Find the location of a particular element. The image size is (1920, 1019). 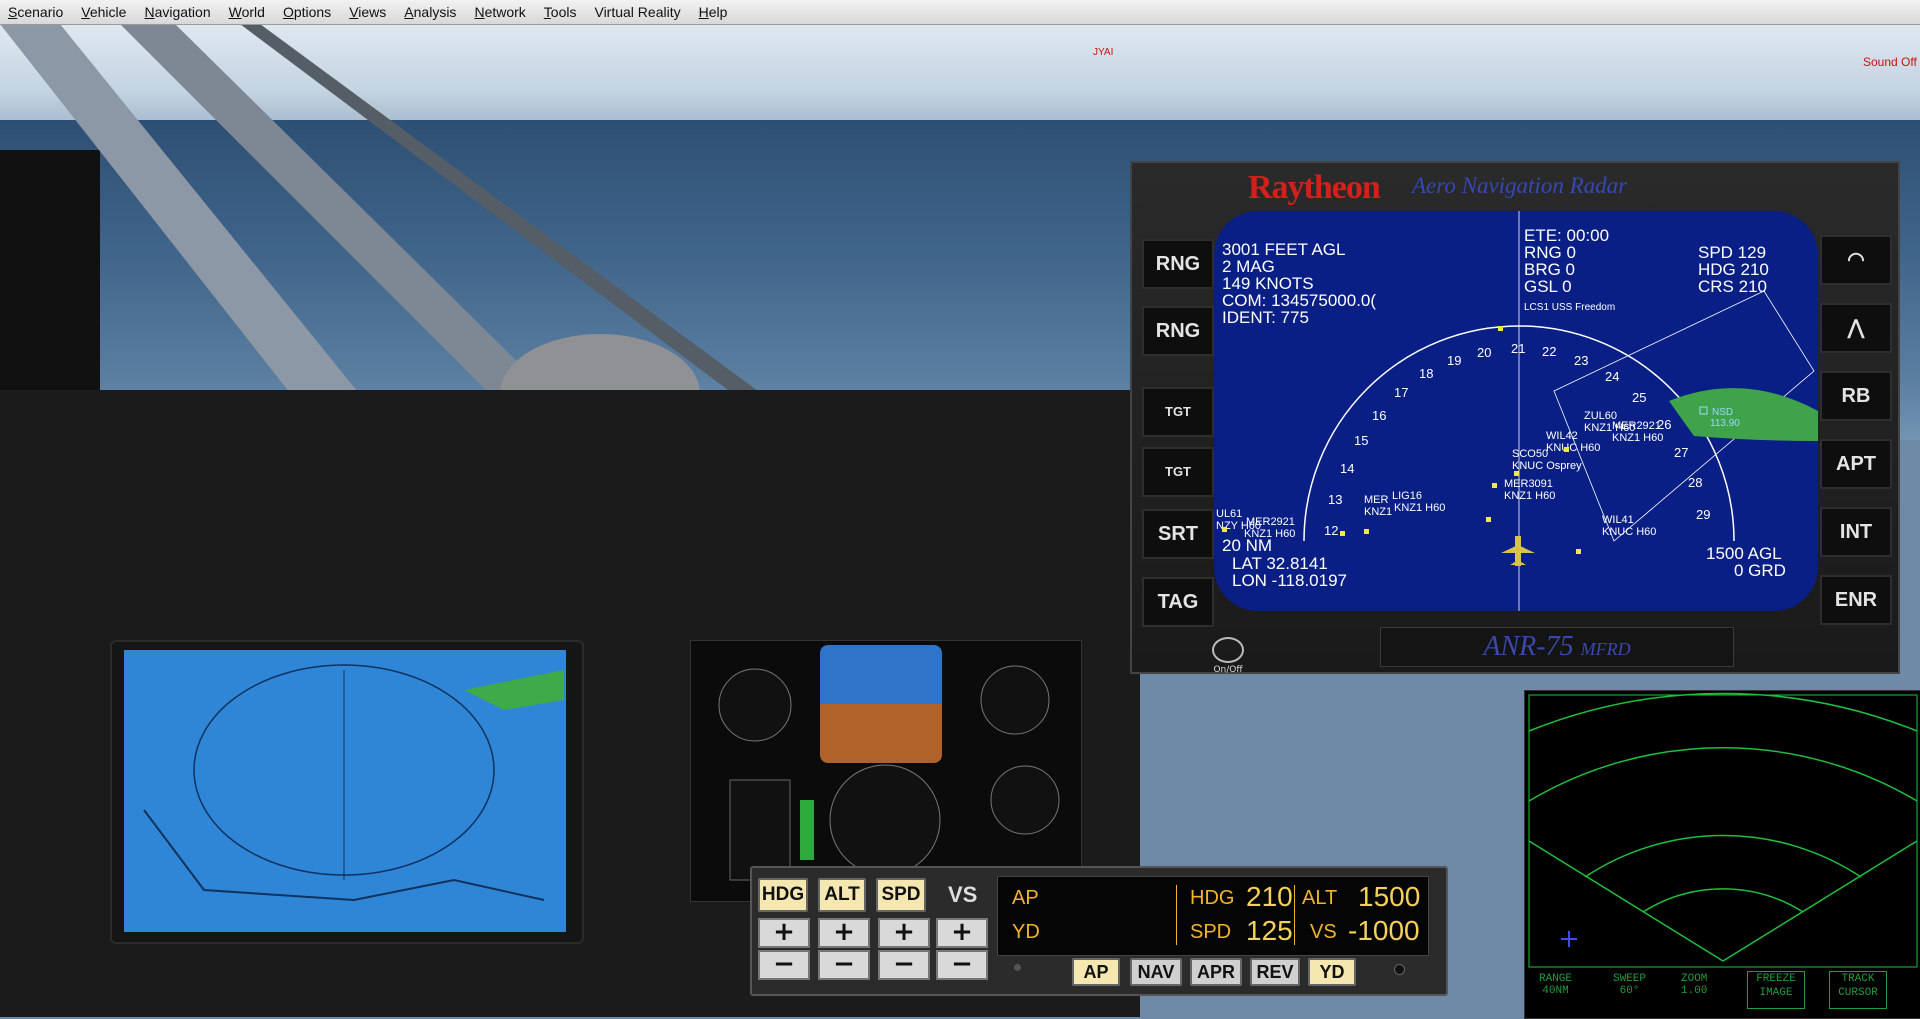

apt-button: APT is located at coordinates (1856, 464).